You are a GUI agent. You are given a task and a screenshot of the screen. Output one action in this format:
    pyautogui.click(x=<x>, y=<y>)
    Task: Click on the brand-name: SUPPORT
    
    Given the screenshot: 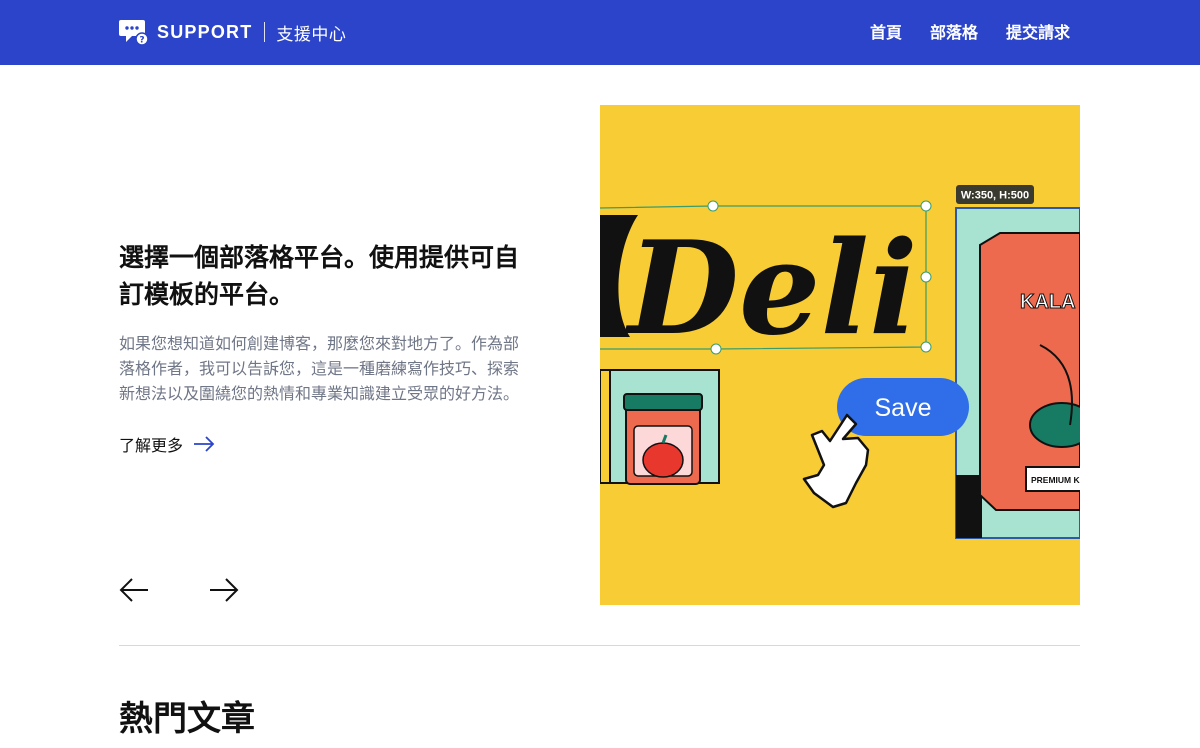 What is the action you would take?
    pyautogui.click(x=205, y=31)
    